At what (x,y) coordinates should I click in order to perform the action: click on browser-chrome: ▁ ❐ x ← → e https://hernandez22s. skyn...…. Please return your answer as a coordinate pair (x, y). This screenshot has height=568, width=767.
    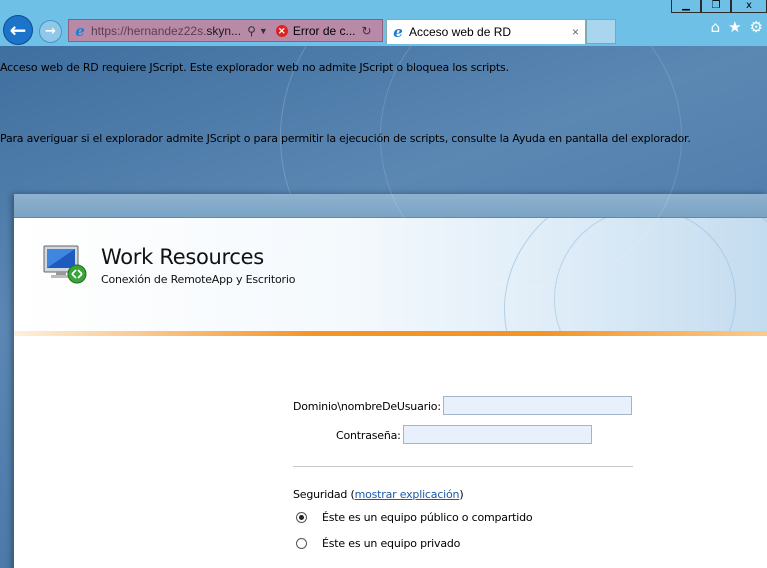
    Looking at the image, I should click on (383, 23).